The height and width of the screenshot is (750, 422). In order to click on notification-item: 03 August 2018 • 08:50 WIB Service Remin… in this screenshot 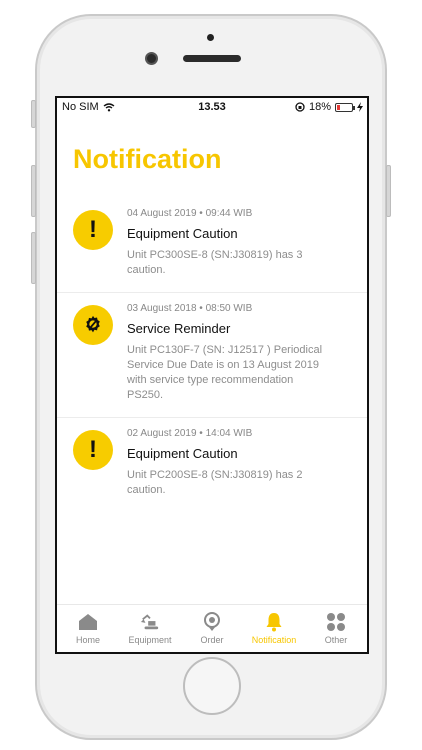, I will do `click(212, 354)`.